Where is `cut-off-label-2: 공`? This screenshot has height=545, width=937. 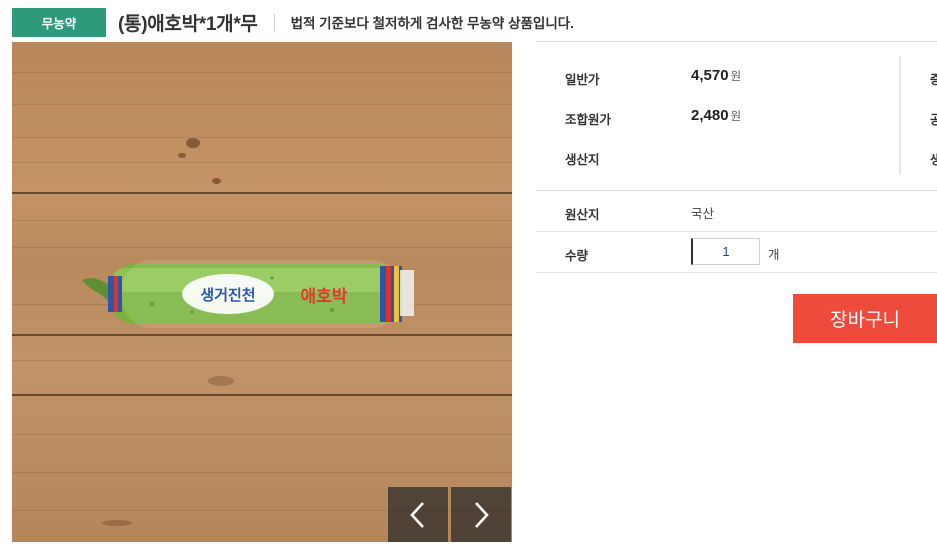
cut-off-label-2: 공 is located at coordinates (933, 120).